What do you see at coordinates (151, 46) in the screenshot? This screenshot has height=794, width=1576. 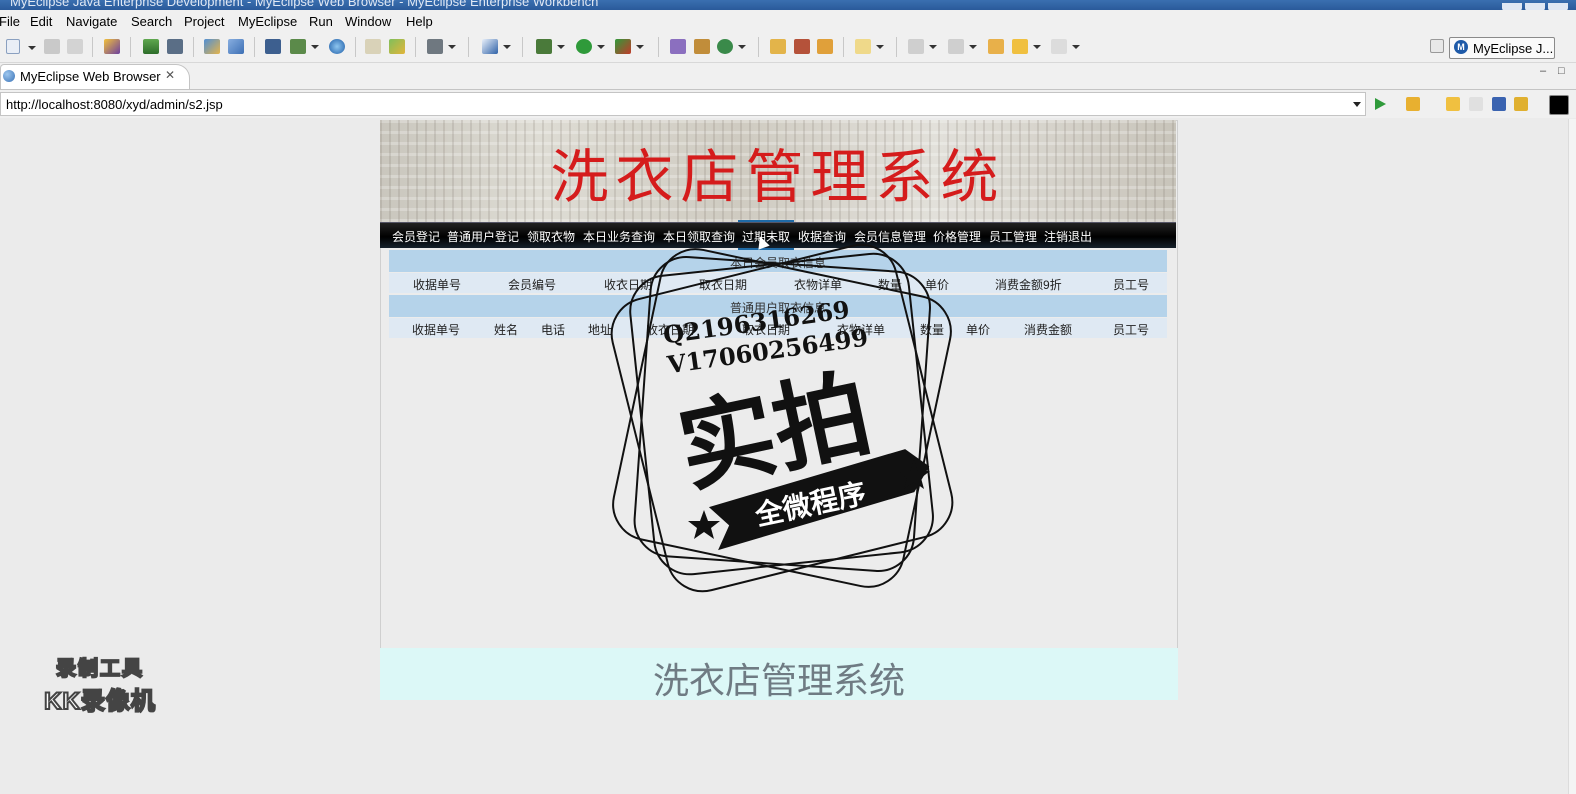 I see `bug-icon` at bounding box center [151, 46].